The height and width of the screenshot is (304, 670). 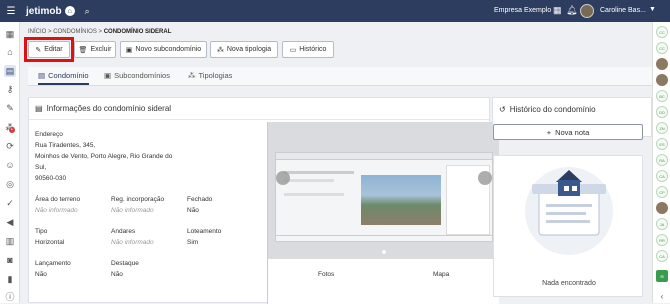 I want to click on book-icon: ▥, so click(x=10, y=241).